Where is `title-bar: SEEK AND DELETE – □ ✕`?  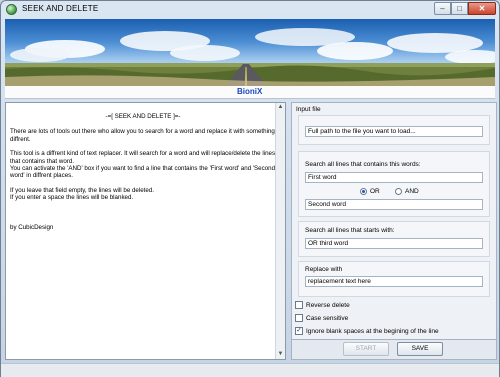 title-bar: SEEK AND DELETE – □ ✕ is located at coordinates (250, 10).